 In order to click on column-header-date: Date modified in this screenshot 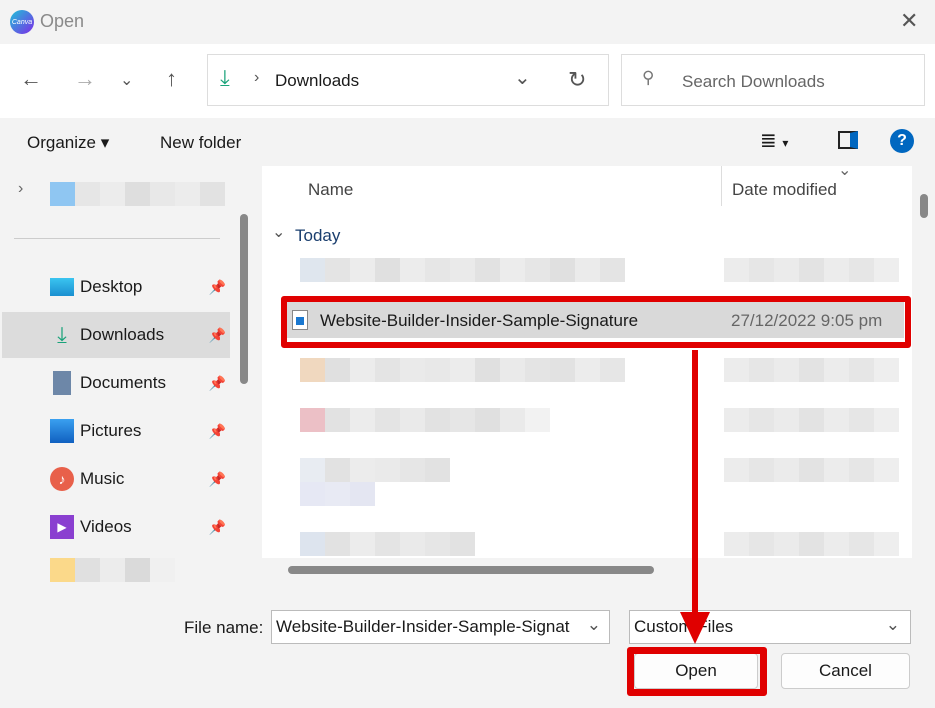, I will do `click(784, 190)`.